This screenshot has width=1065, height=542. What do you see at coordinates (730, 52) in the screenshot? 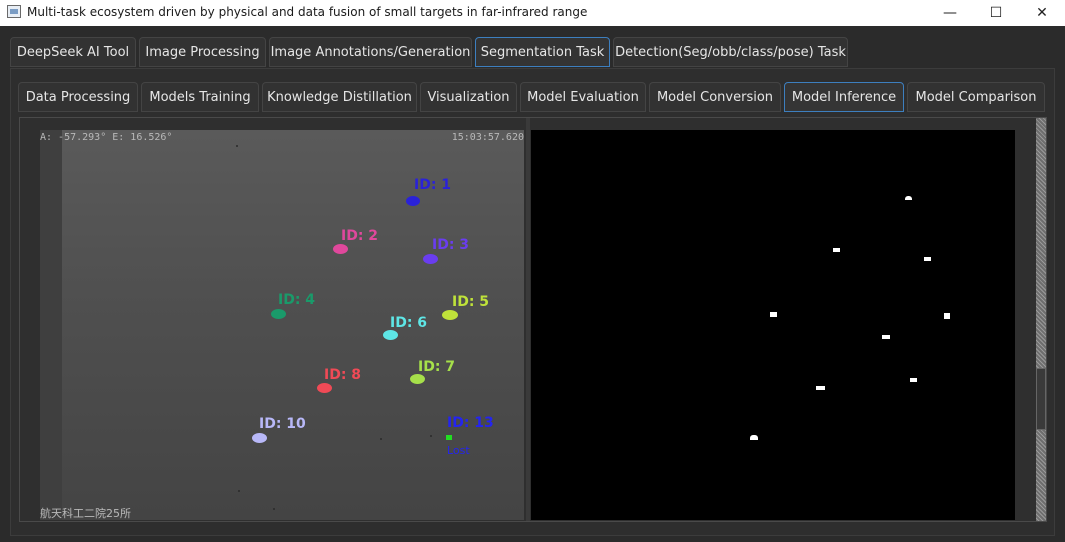
I see `tab-detection-task: Detection(Seg/obb/class/pose) Task` at bounding box center [730, 52].